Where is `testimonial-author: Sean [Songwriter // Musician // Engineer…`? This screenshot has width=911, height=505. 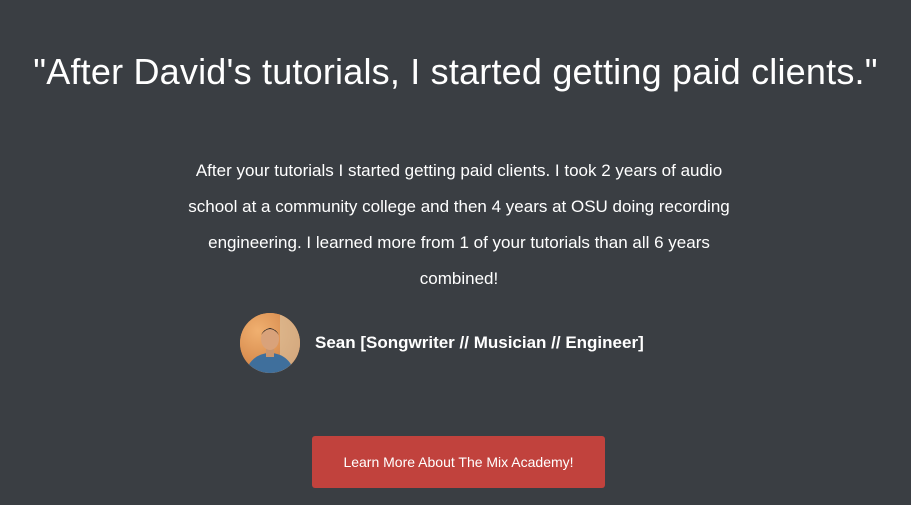 testimonial-author: Sean [Songwriter // Musician // Engineer… is located at coordinates (442, 343).